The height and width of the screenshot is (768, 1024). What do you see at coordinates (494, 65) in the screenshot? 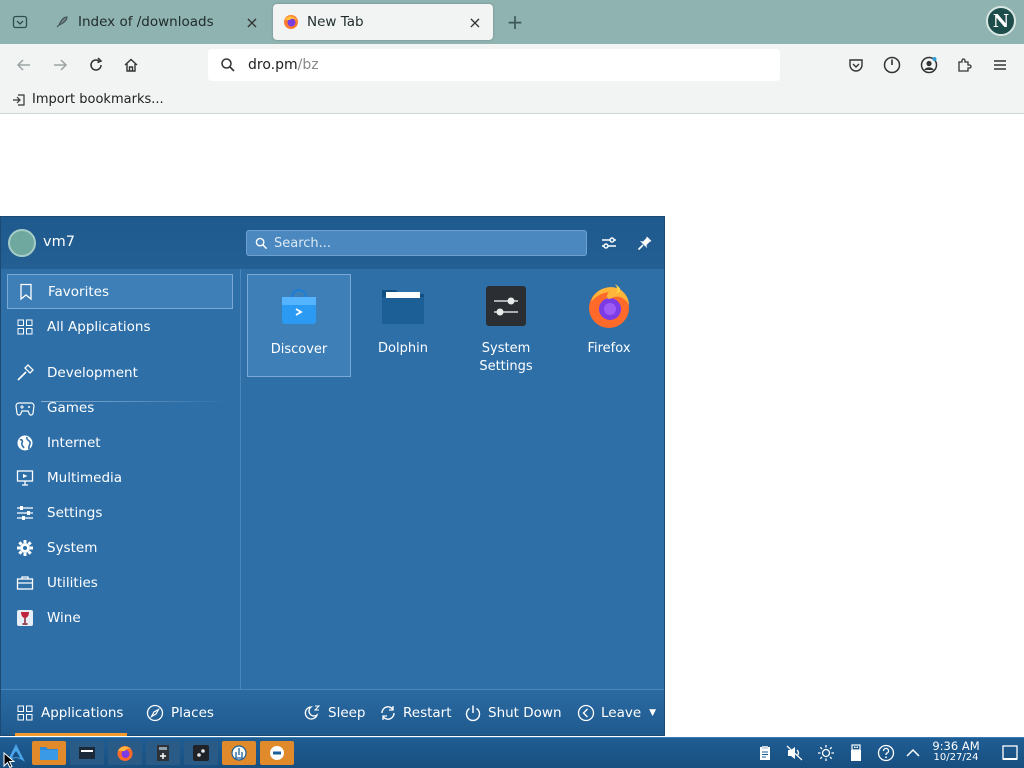
I see `url-bar: dro.pm/bz` at bounding box center [494, 65].